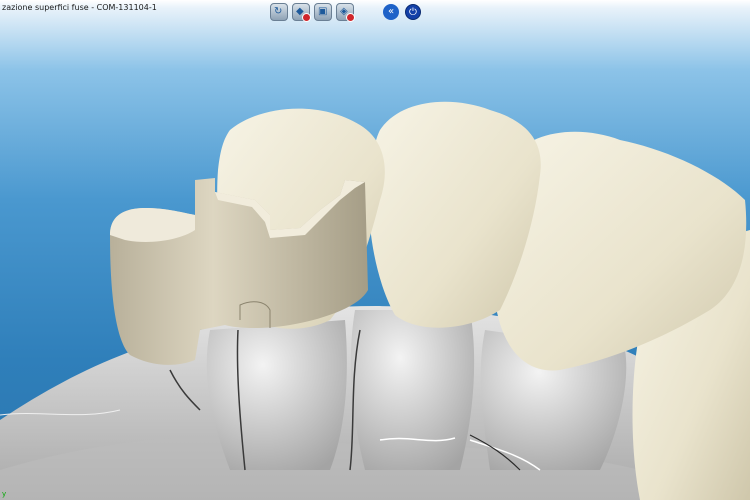 The height and width of the screenshot is (500, 750). I want to click on model-box-icon: ▣, so click(323, 12).